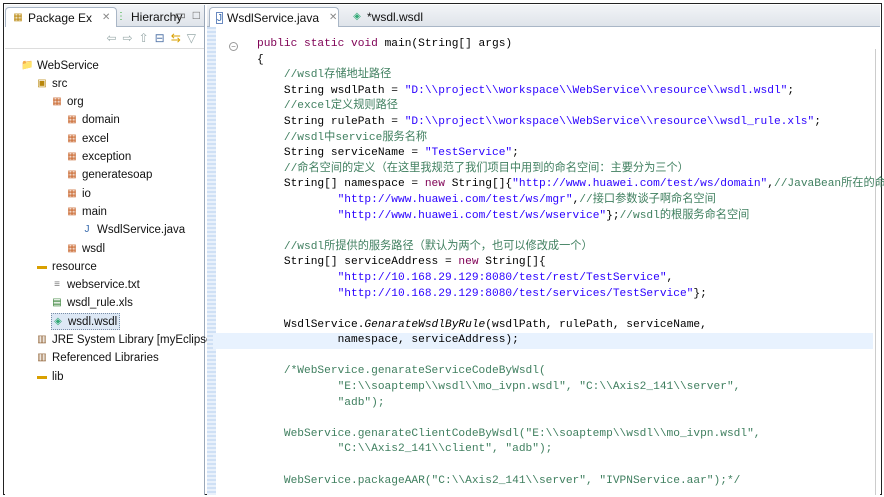 This screenshot has height=497, width=884. What do you see at coordinates (828, 184) in the screenshot?
I see `code-token: //JavaBean所在的命名空间` at bounding box center [828, 184].